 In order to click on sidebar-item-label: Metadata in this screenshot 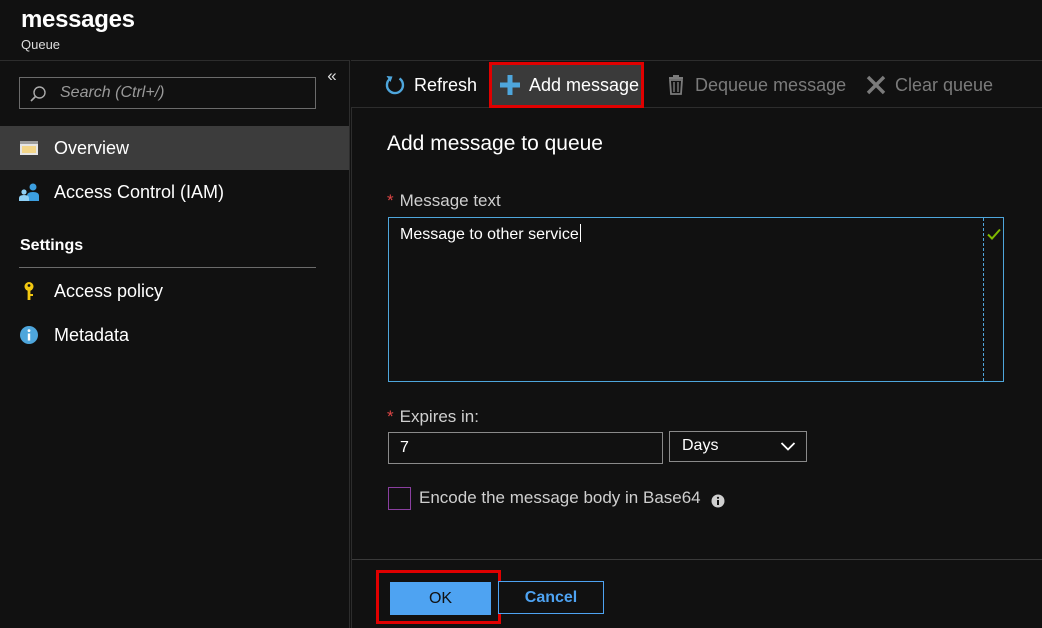, I will do `click(92, 334)`.